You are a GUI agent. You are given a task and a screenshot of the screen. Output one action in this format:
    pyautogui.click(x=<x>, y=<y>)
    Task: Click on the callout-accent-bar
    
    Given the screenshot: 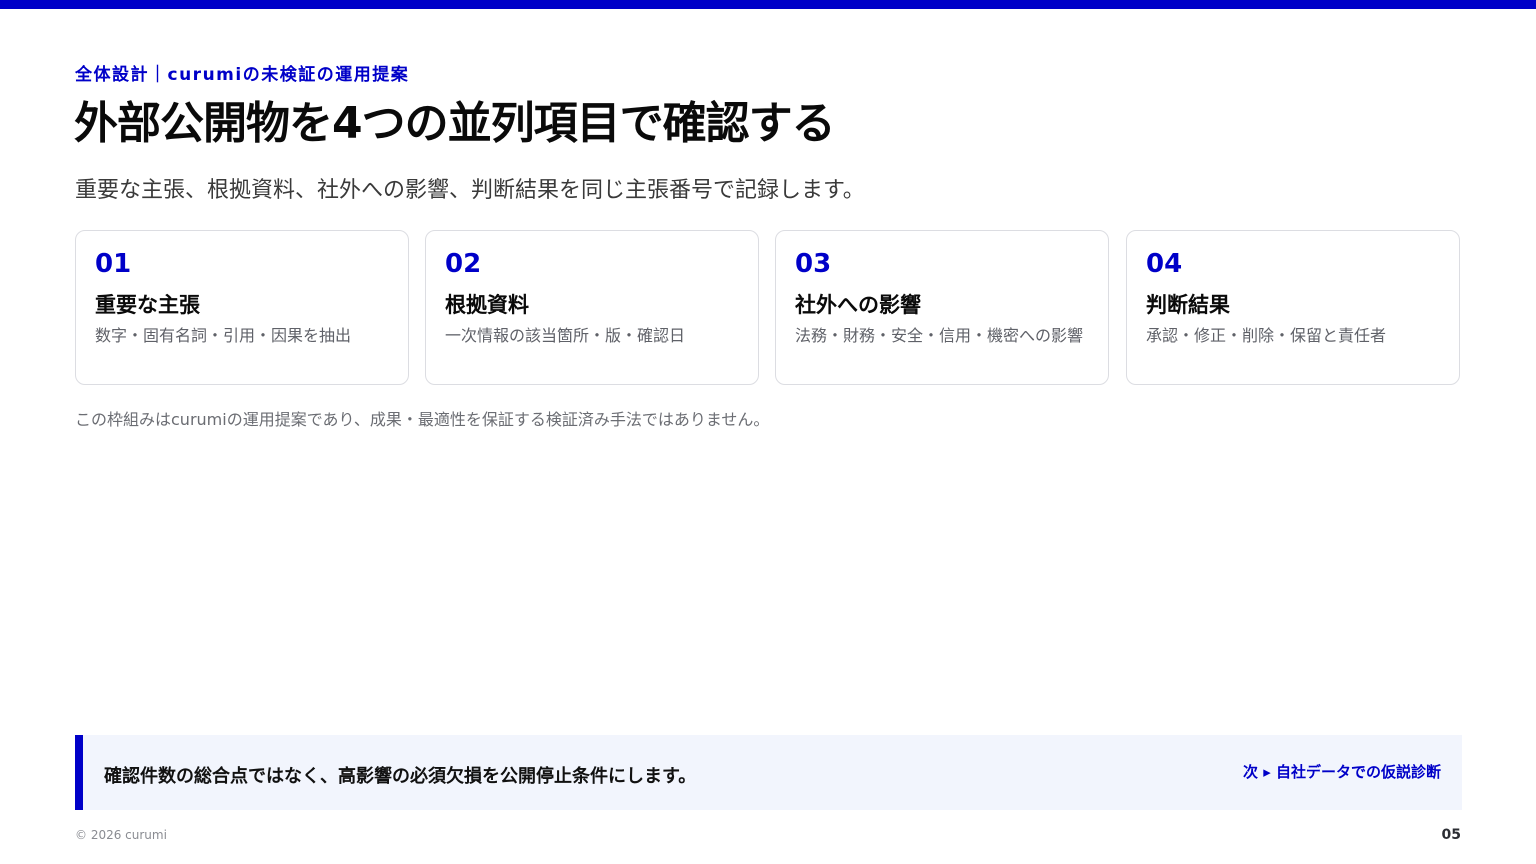 What is the action you would take?
    pyautogui.click(x=79, y=772)
    